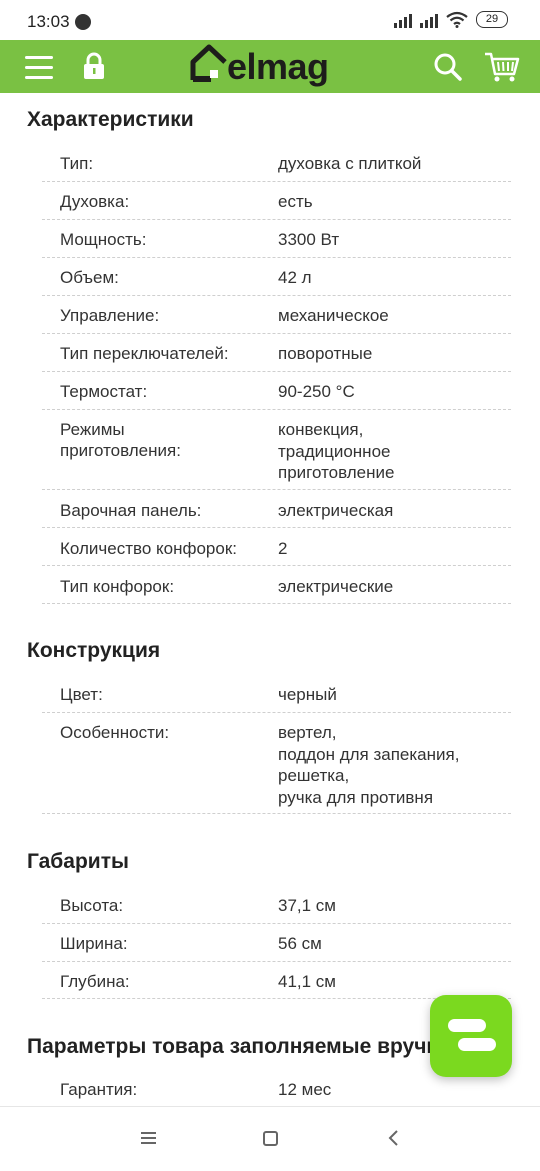 The height and width of the screenshot is (1171, 540). Describe the element at coordinates (276, 357) in the screenshot. I see `spec-row: Тип переключателей: поворотные` at that location.